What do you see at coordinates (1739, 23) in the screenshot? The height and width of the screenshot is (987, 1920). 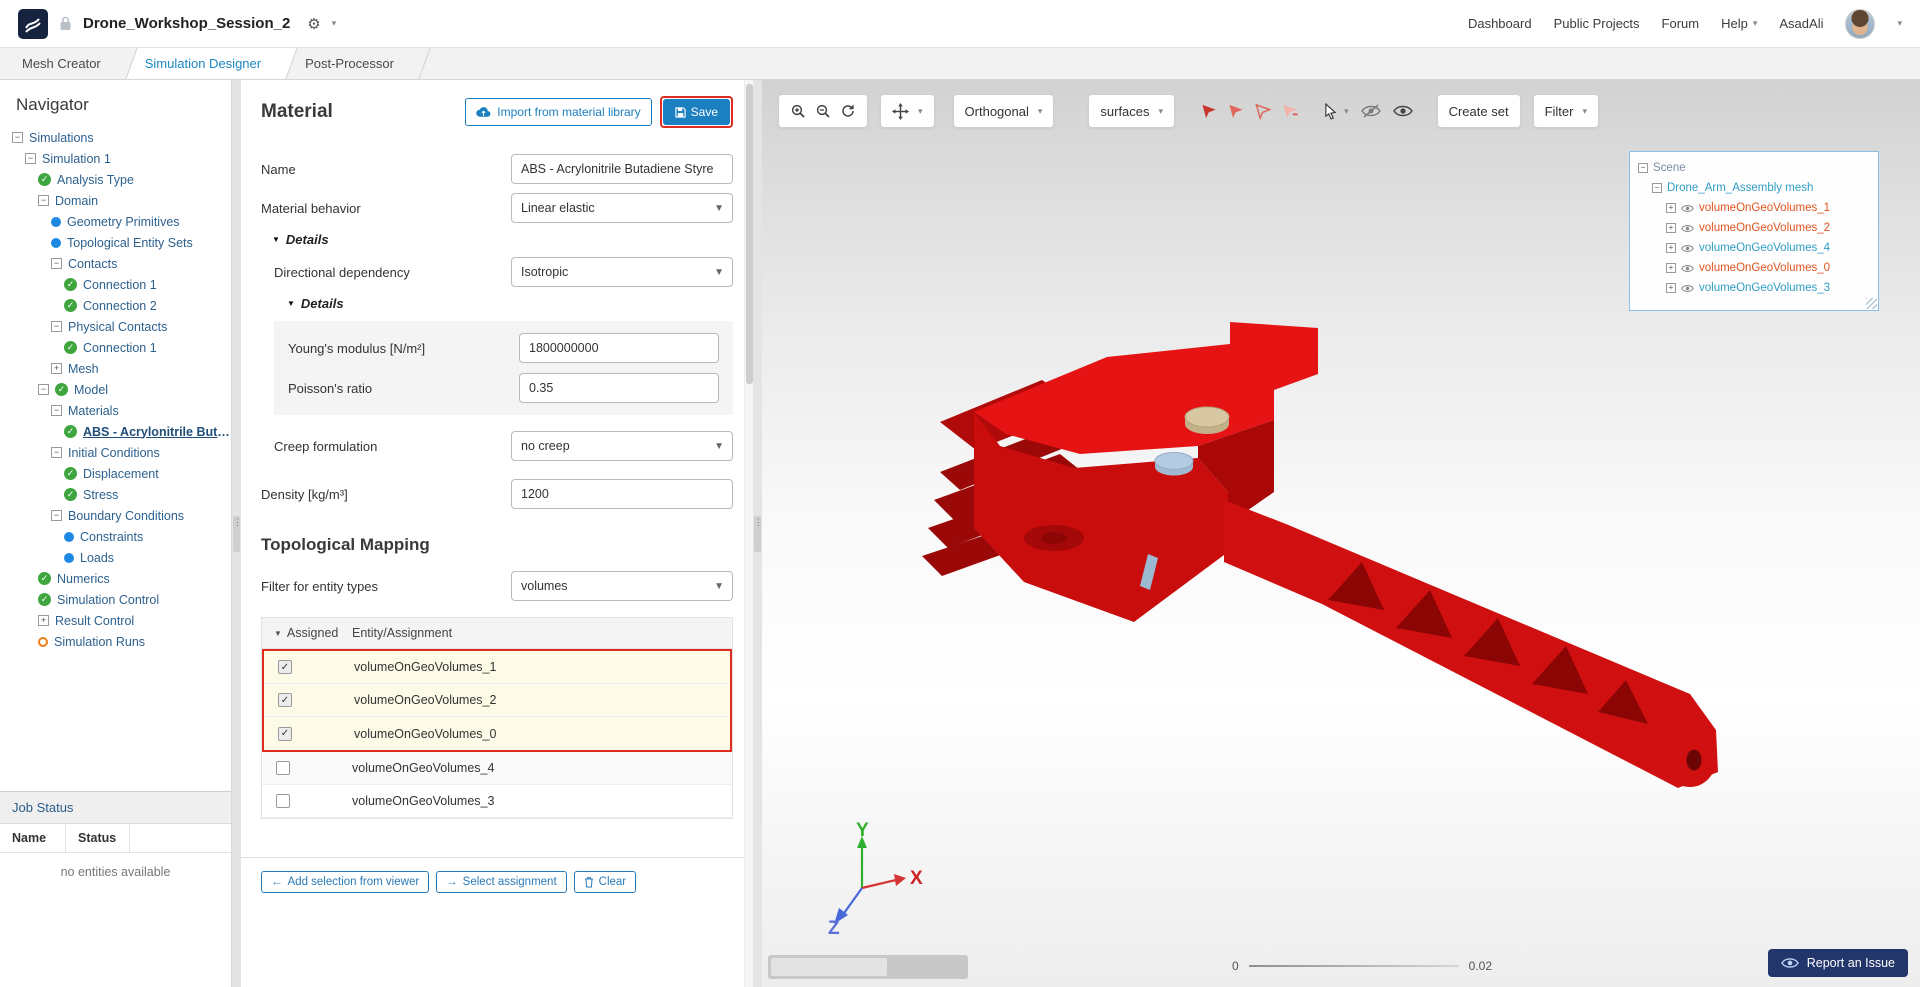 I see `help-menu: Help ▾` at bounding box center [1739, 23].